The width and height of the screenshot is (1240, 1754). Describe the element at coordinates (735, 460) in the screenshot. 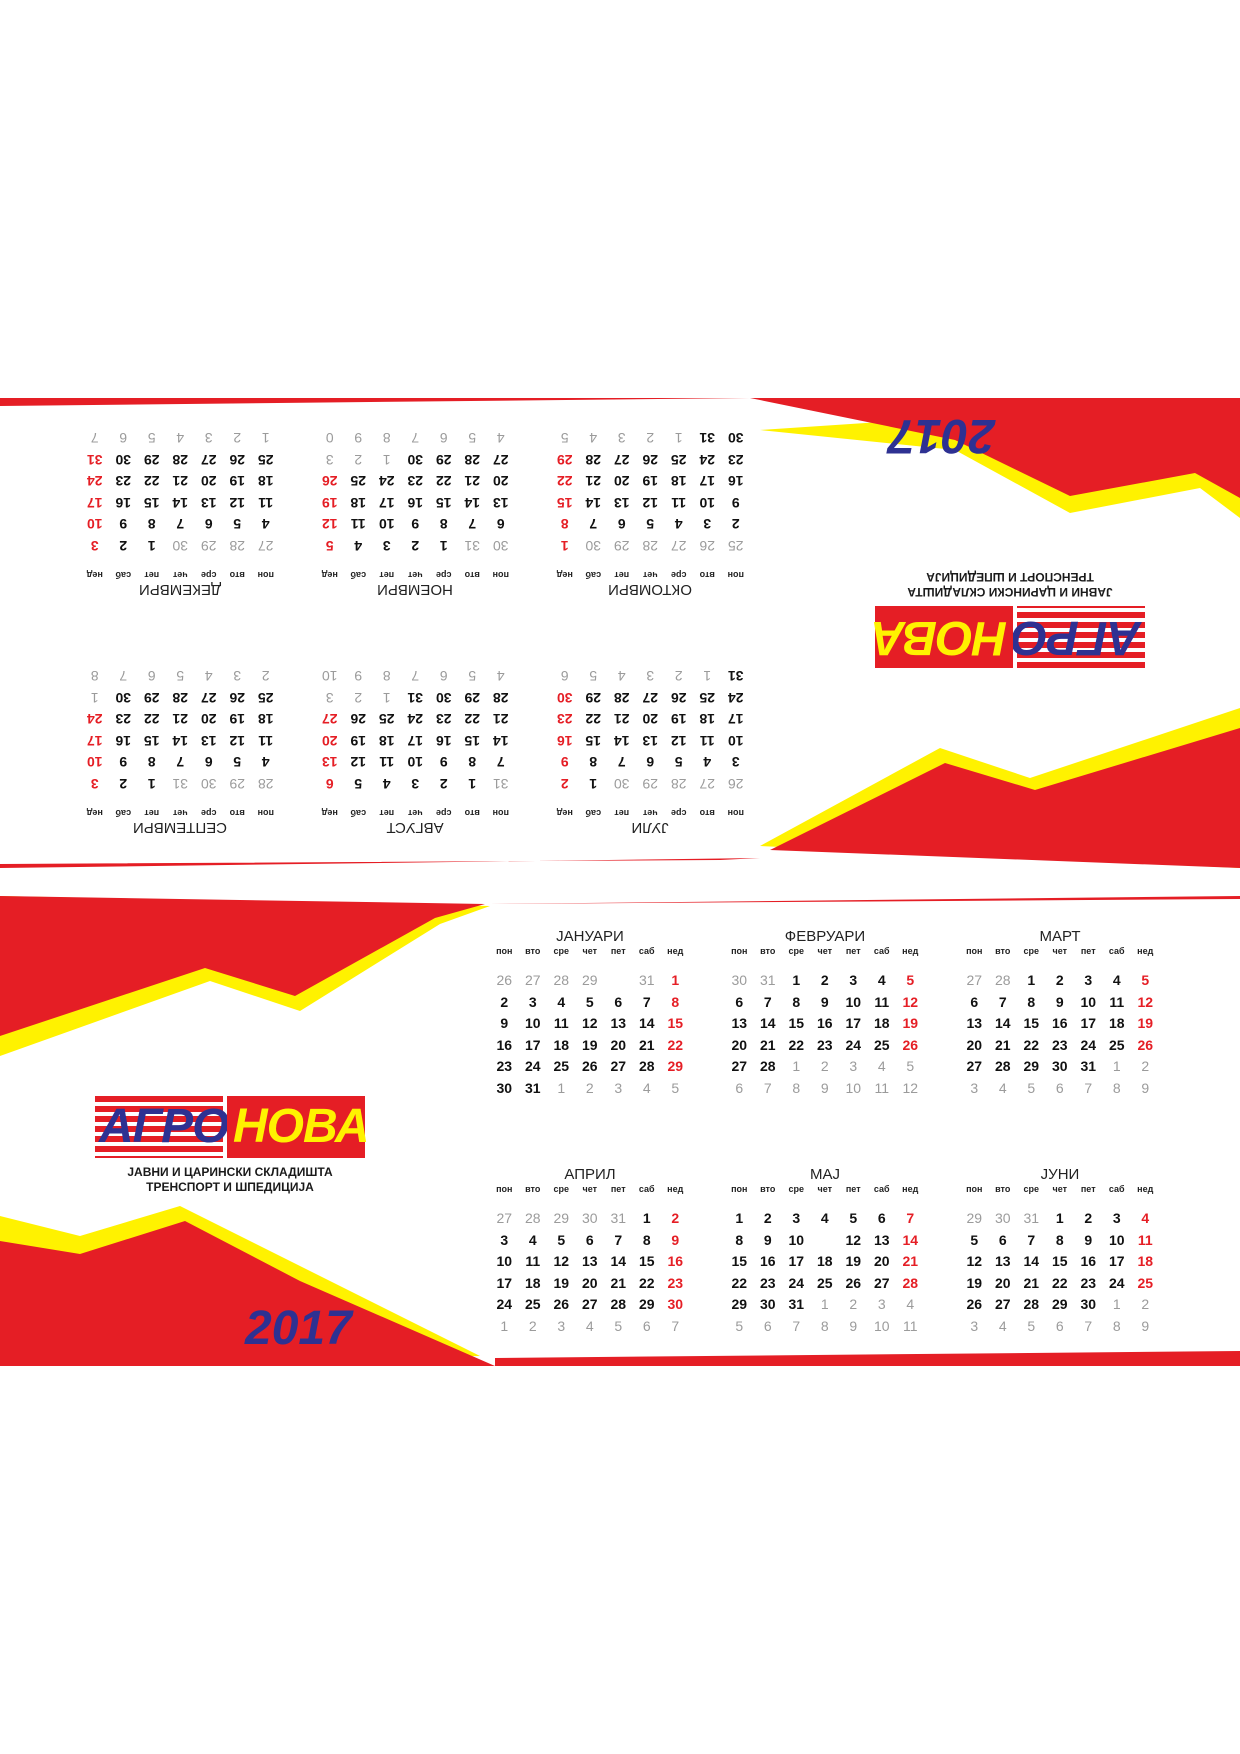

I see `day-cell: 23` at that location.